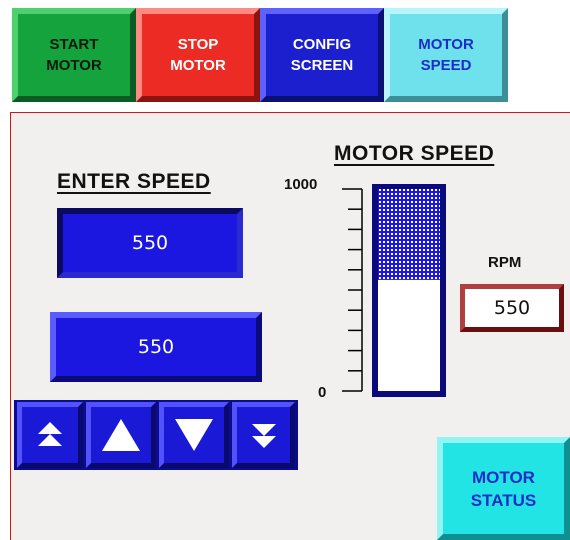 Image resolution: width=570 pixels, height=540 pixels. Describe the element at coordinates (503, 488) in the screenshot. I see `motor-status-button: MOTOR STATUS` at that location.